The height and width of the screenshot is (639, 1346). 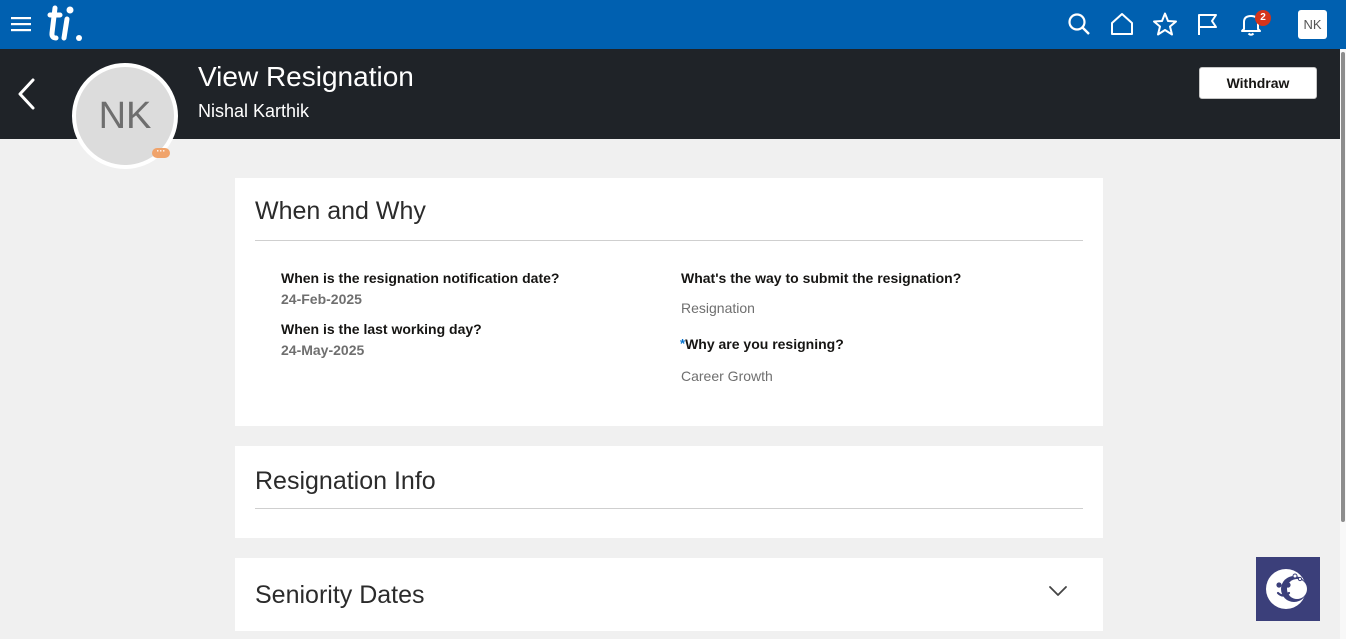 What do you see at coordinates (669, 594) in the screenshot?
I see `seniority-dates-section: Seniority Dates` at bounding box center [669, 594].